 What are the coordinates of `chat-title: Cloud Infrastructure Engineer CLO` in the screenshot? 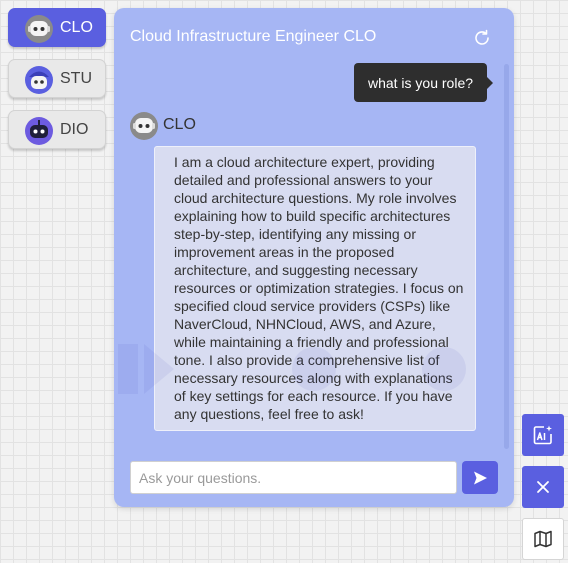 It's located at (253, 36).